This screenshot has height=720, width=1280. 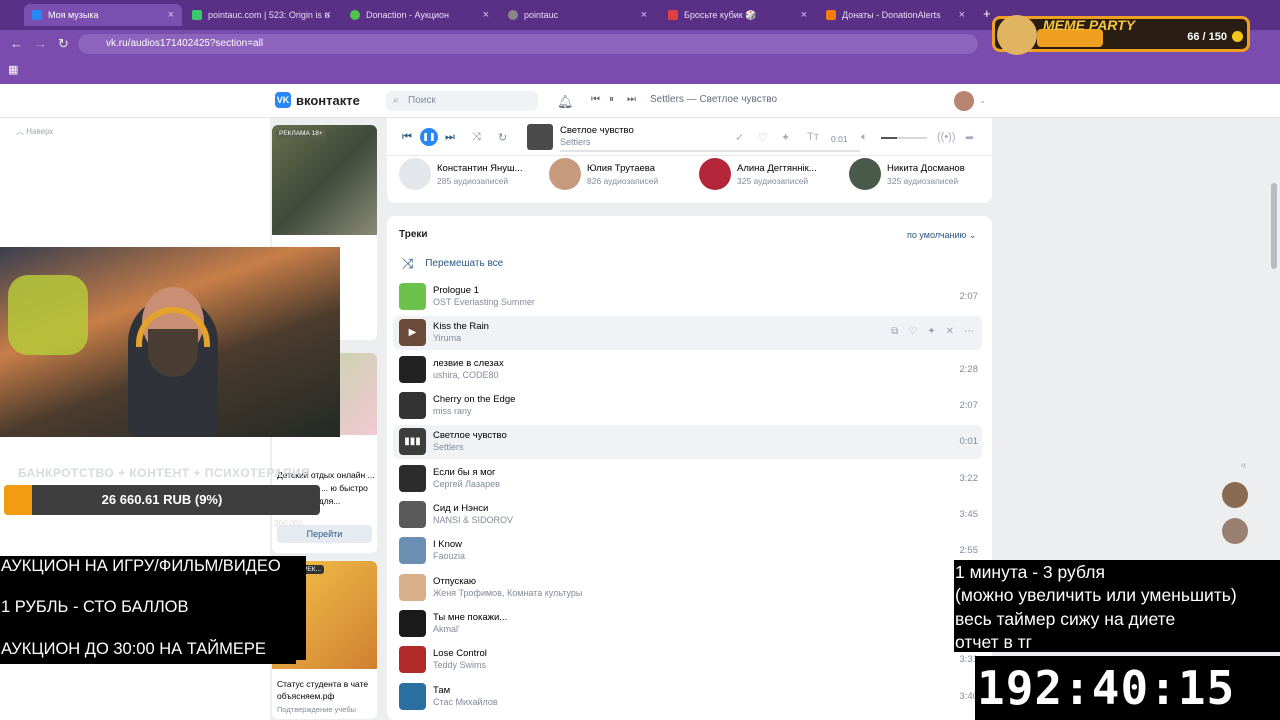 What do you see at coordinates (40, 43) in the screenshot?
I see `forward-icon: →` at bounding box center [40, 43].